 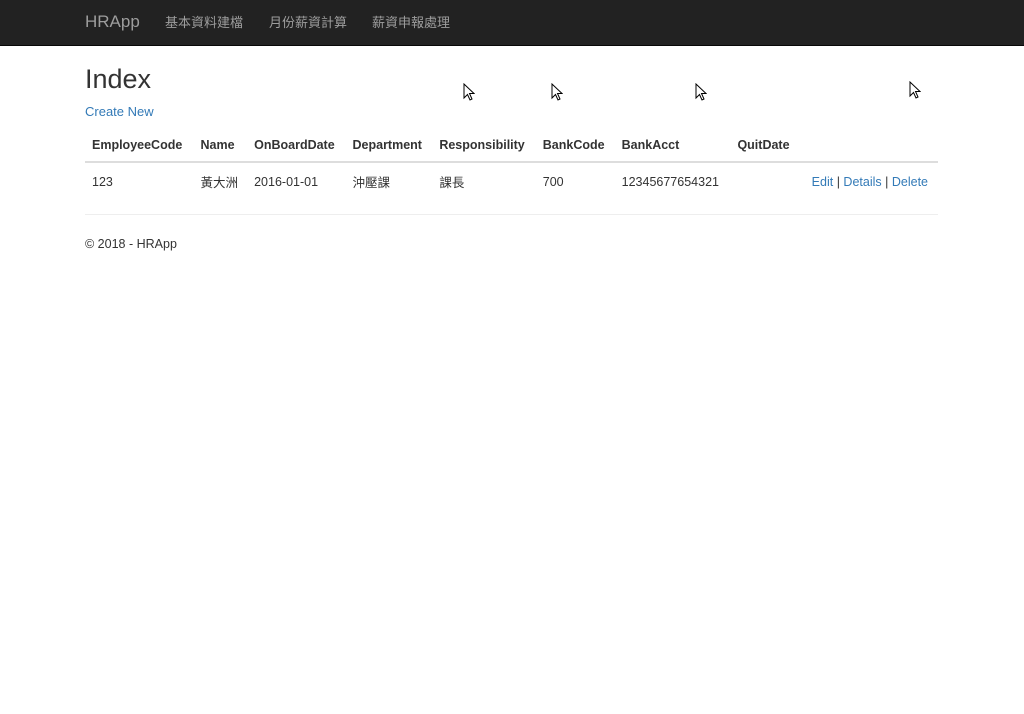 What do you see at coordinates (220, 146) in the screenshot?
I see `header-name: Name` at bounding box center [220, 146].